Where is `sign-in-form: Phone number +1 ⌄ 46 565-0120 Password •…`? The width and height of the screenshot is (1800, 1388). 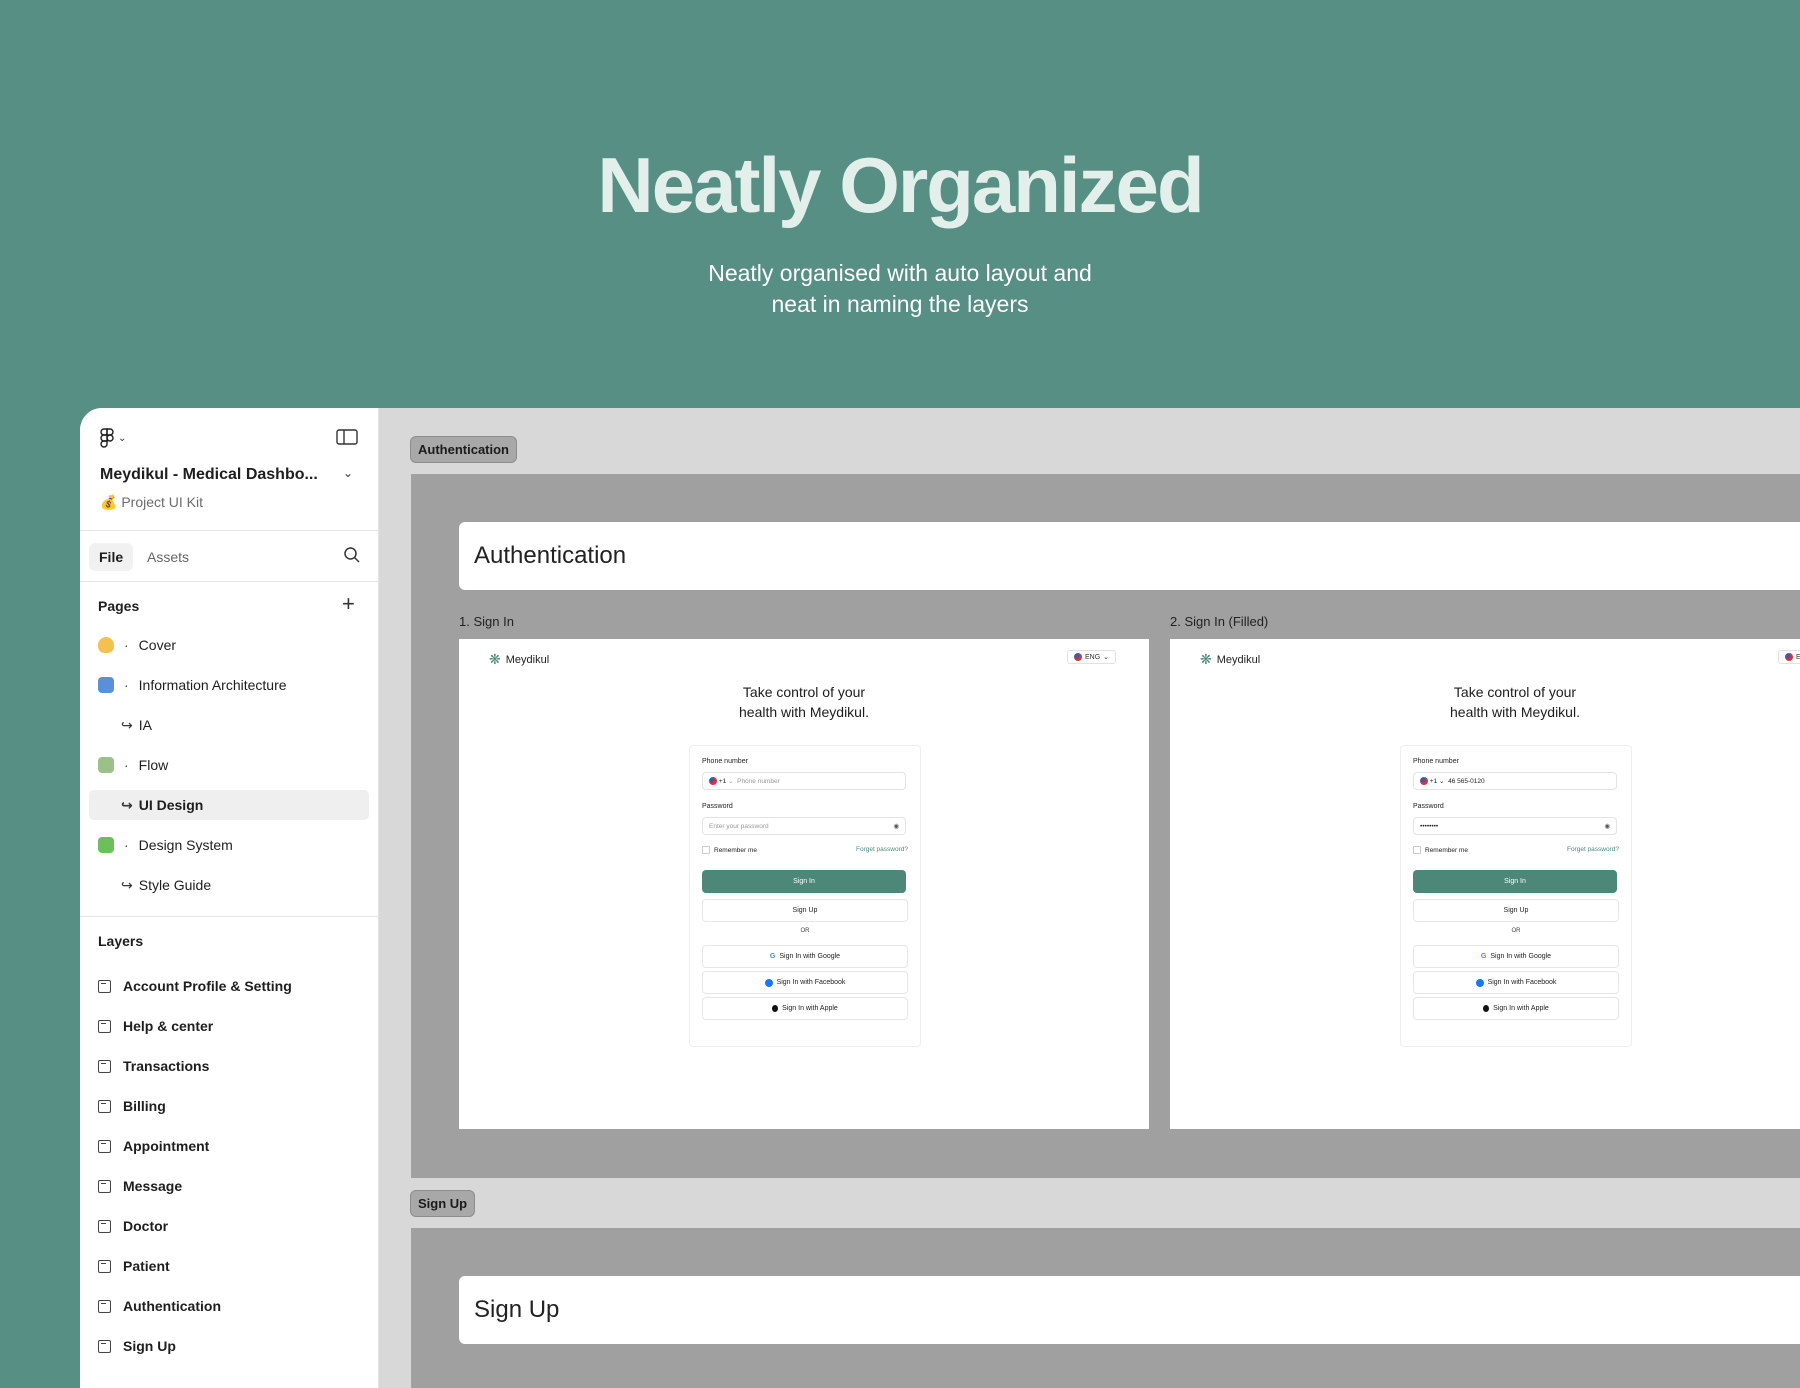
sign-in-form: Phone number +1 ⌄ 46 565-0120 Password •… is located at coordinates (1516, 896).